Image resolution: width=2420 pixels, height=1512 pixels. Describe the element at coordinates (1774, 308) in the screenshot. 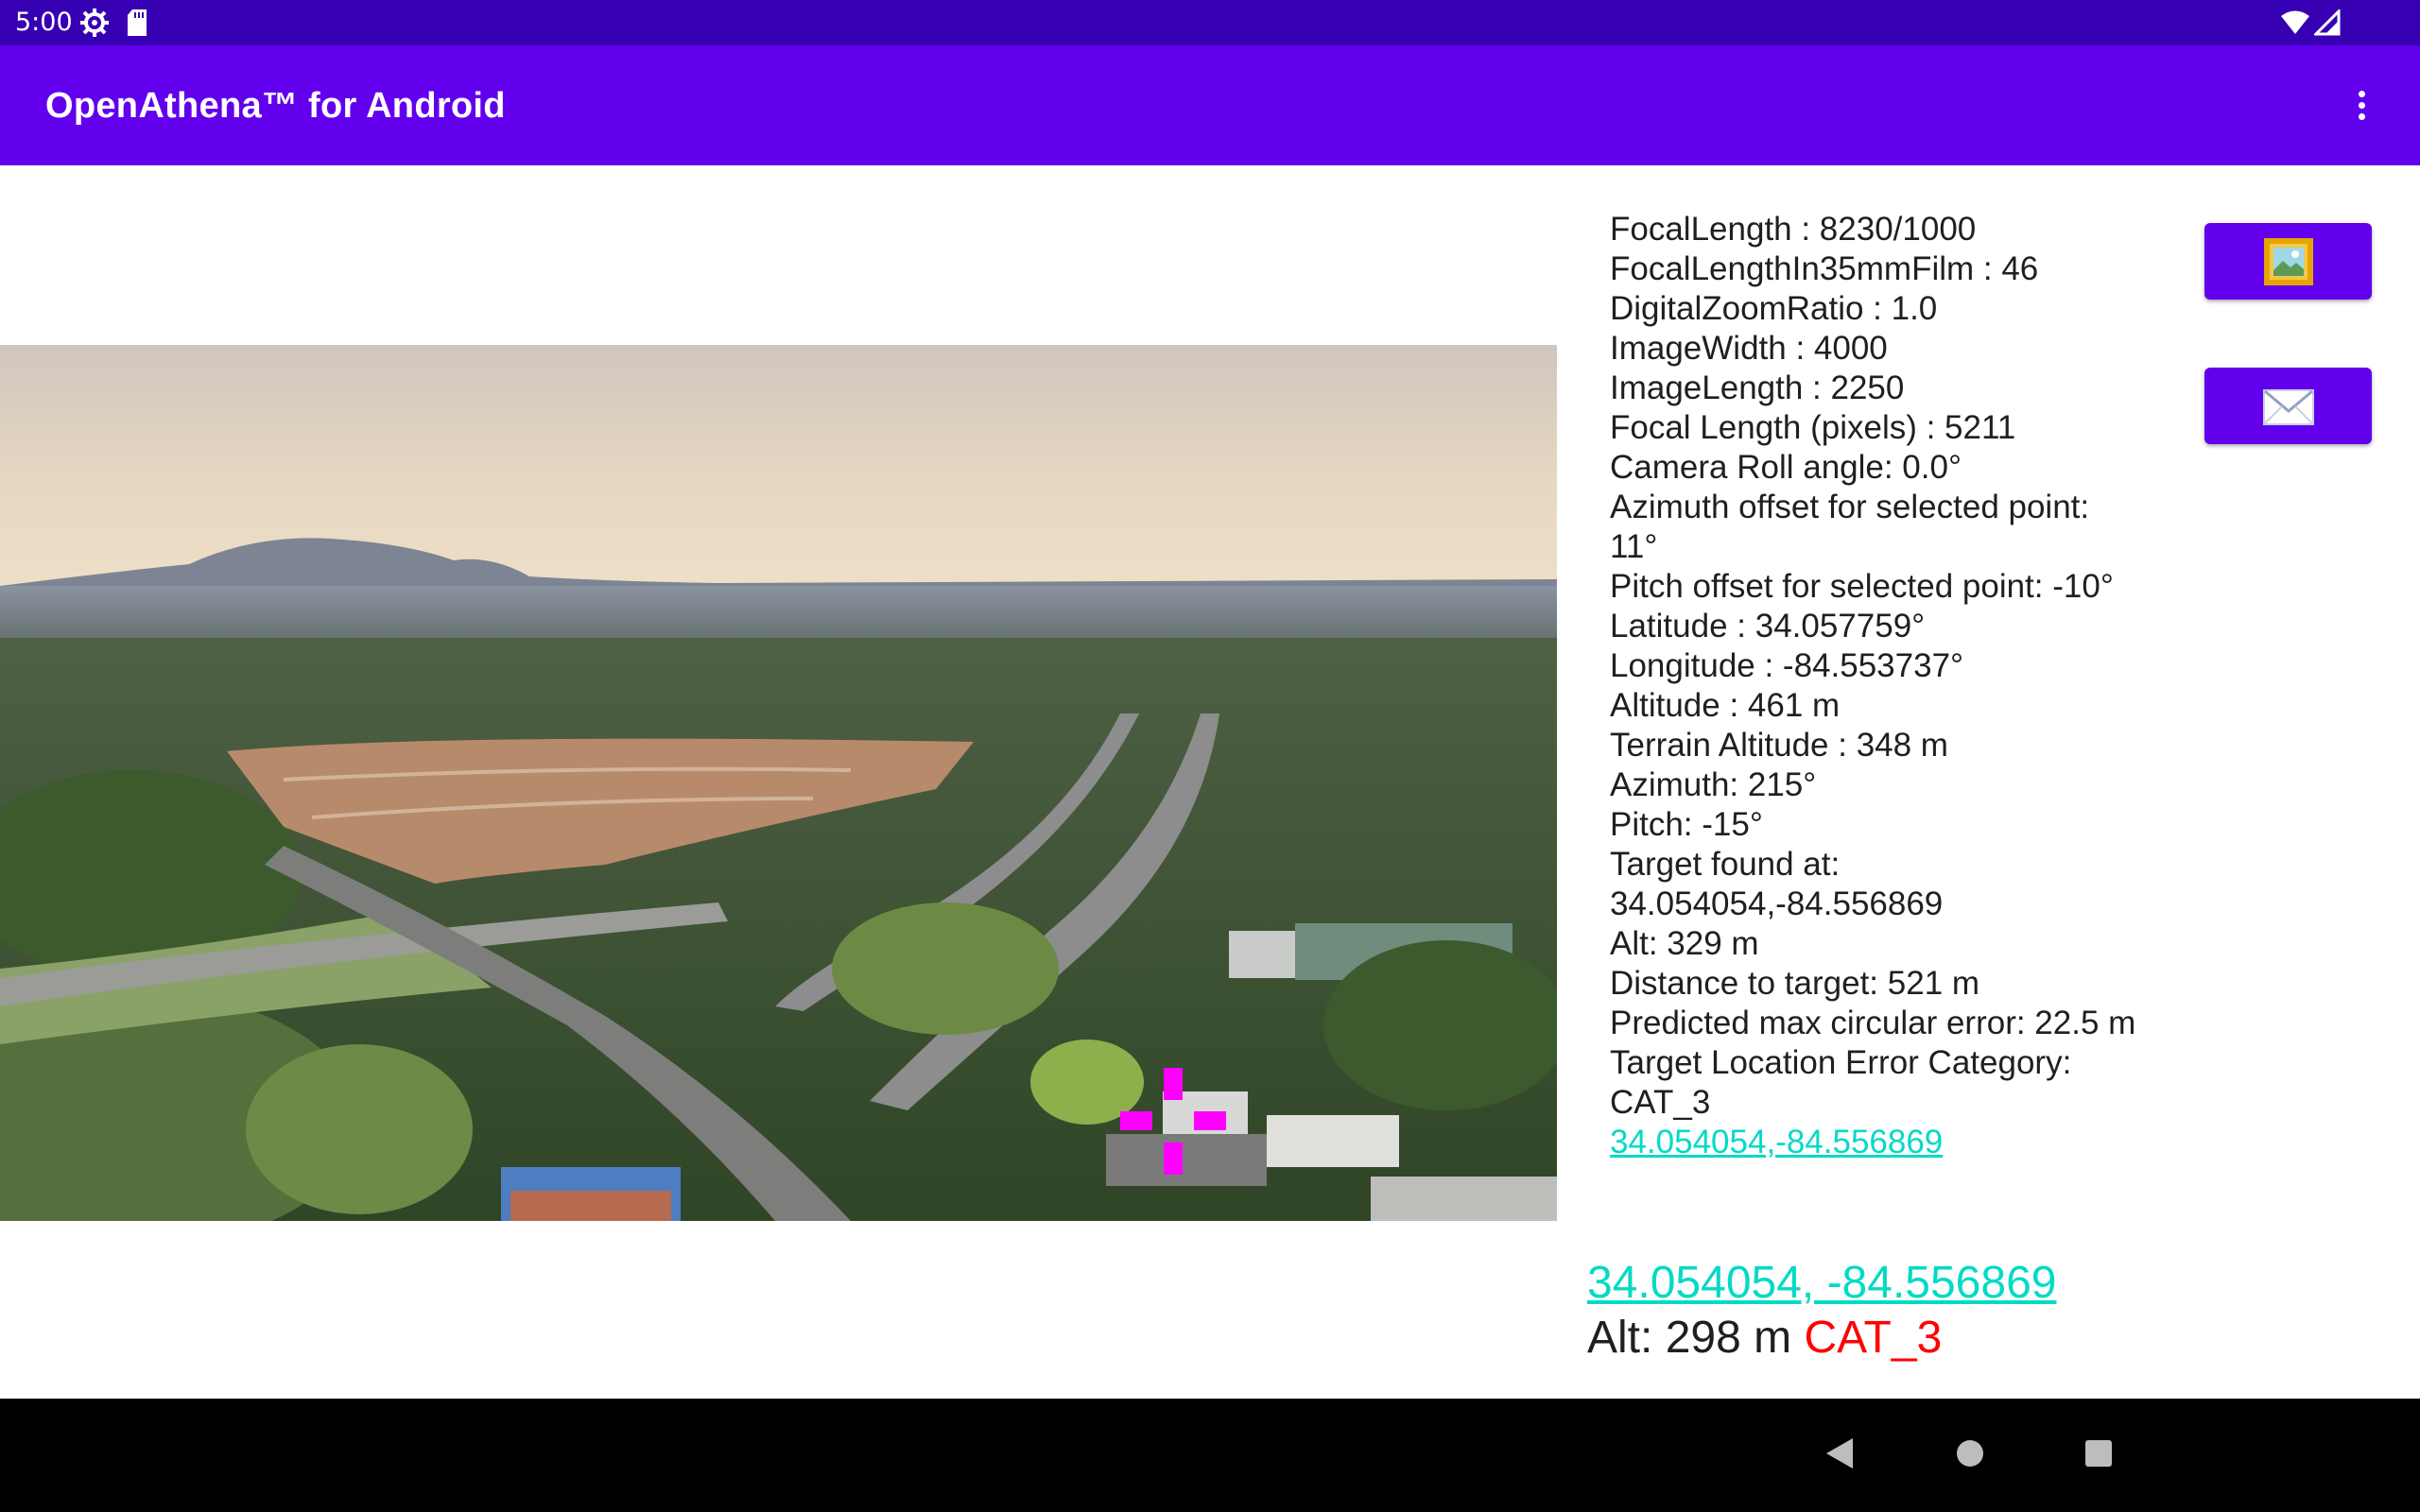

I see `info-line: DigitalZoomRatio : 1.0` at that location.